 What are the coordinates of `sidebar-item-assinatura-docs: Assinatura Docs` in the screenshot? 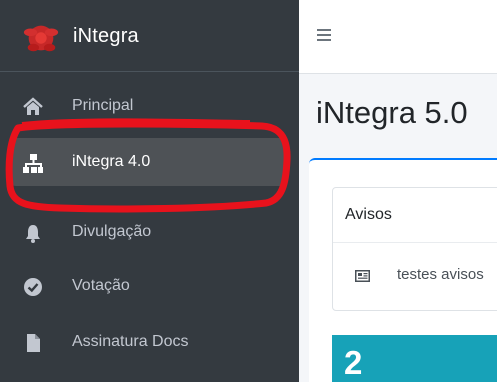 It's located at (149, 342).